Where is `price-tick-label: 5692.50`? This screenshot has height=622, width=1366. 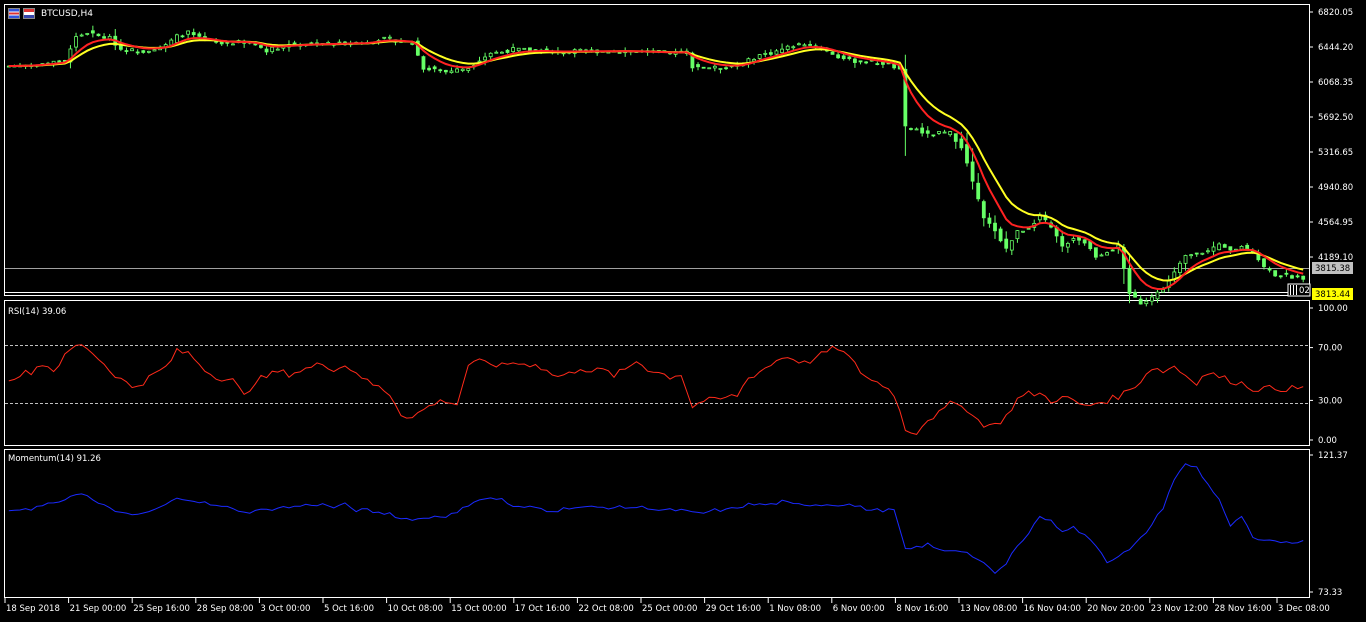
price-tick-label: 5692.50 is located at coordinates (1335, 118).